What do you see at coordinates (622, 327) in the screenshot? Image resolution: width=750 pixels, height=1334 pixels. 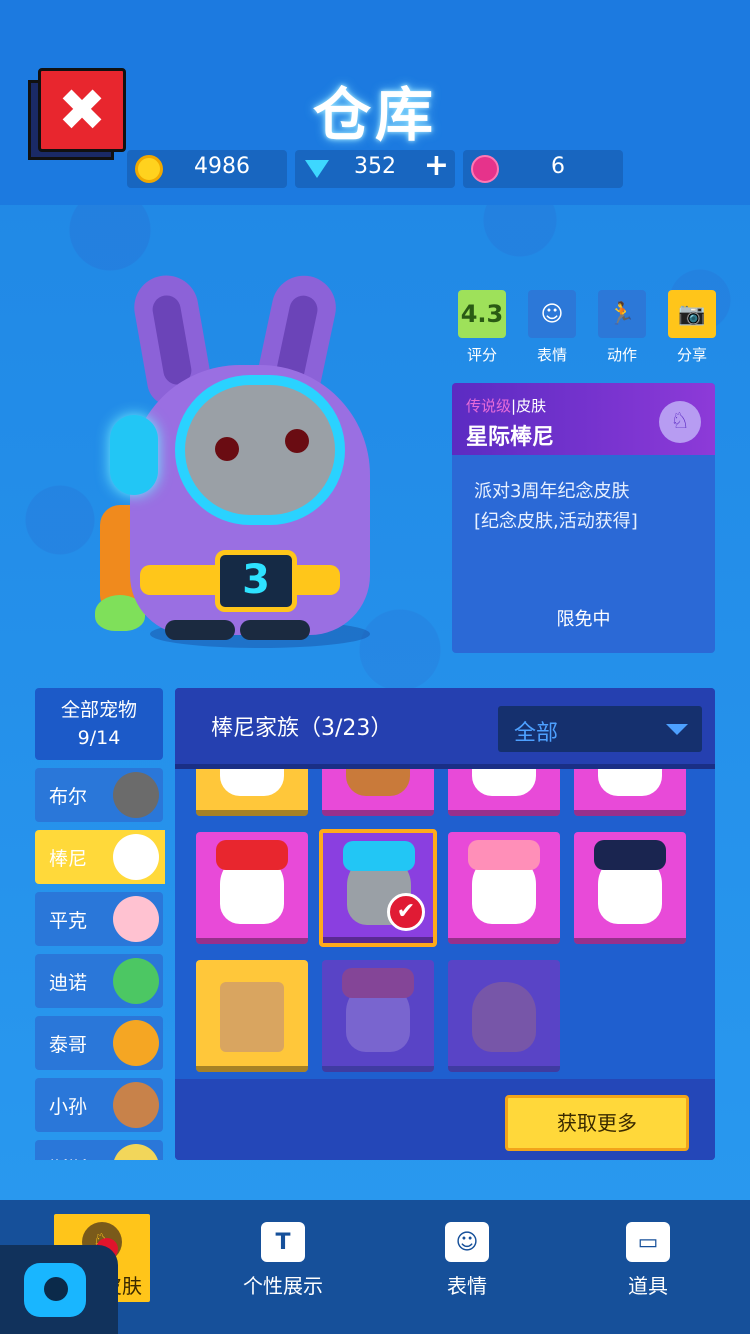 I see `motion-button: 🏃 动作` at bounding box center [622, 327].